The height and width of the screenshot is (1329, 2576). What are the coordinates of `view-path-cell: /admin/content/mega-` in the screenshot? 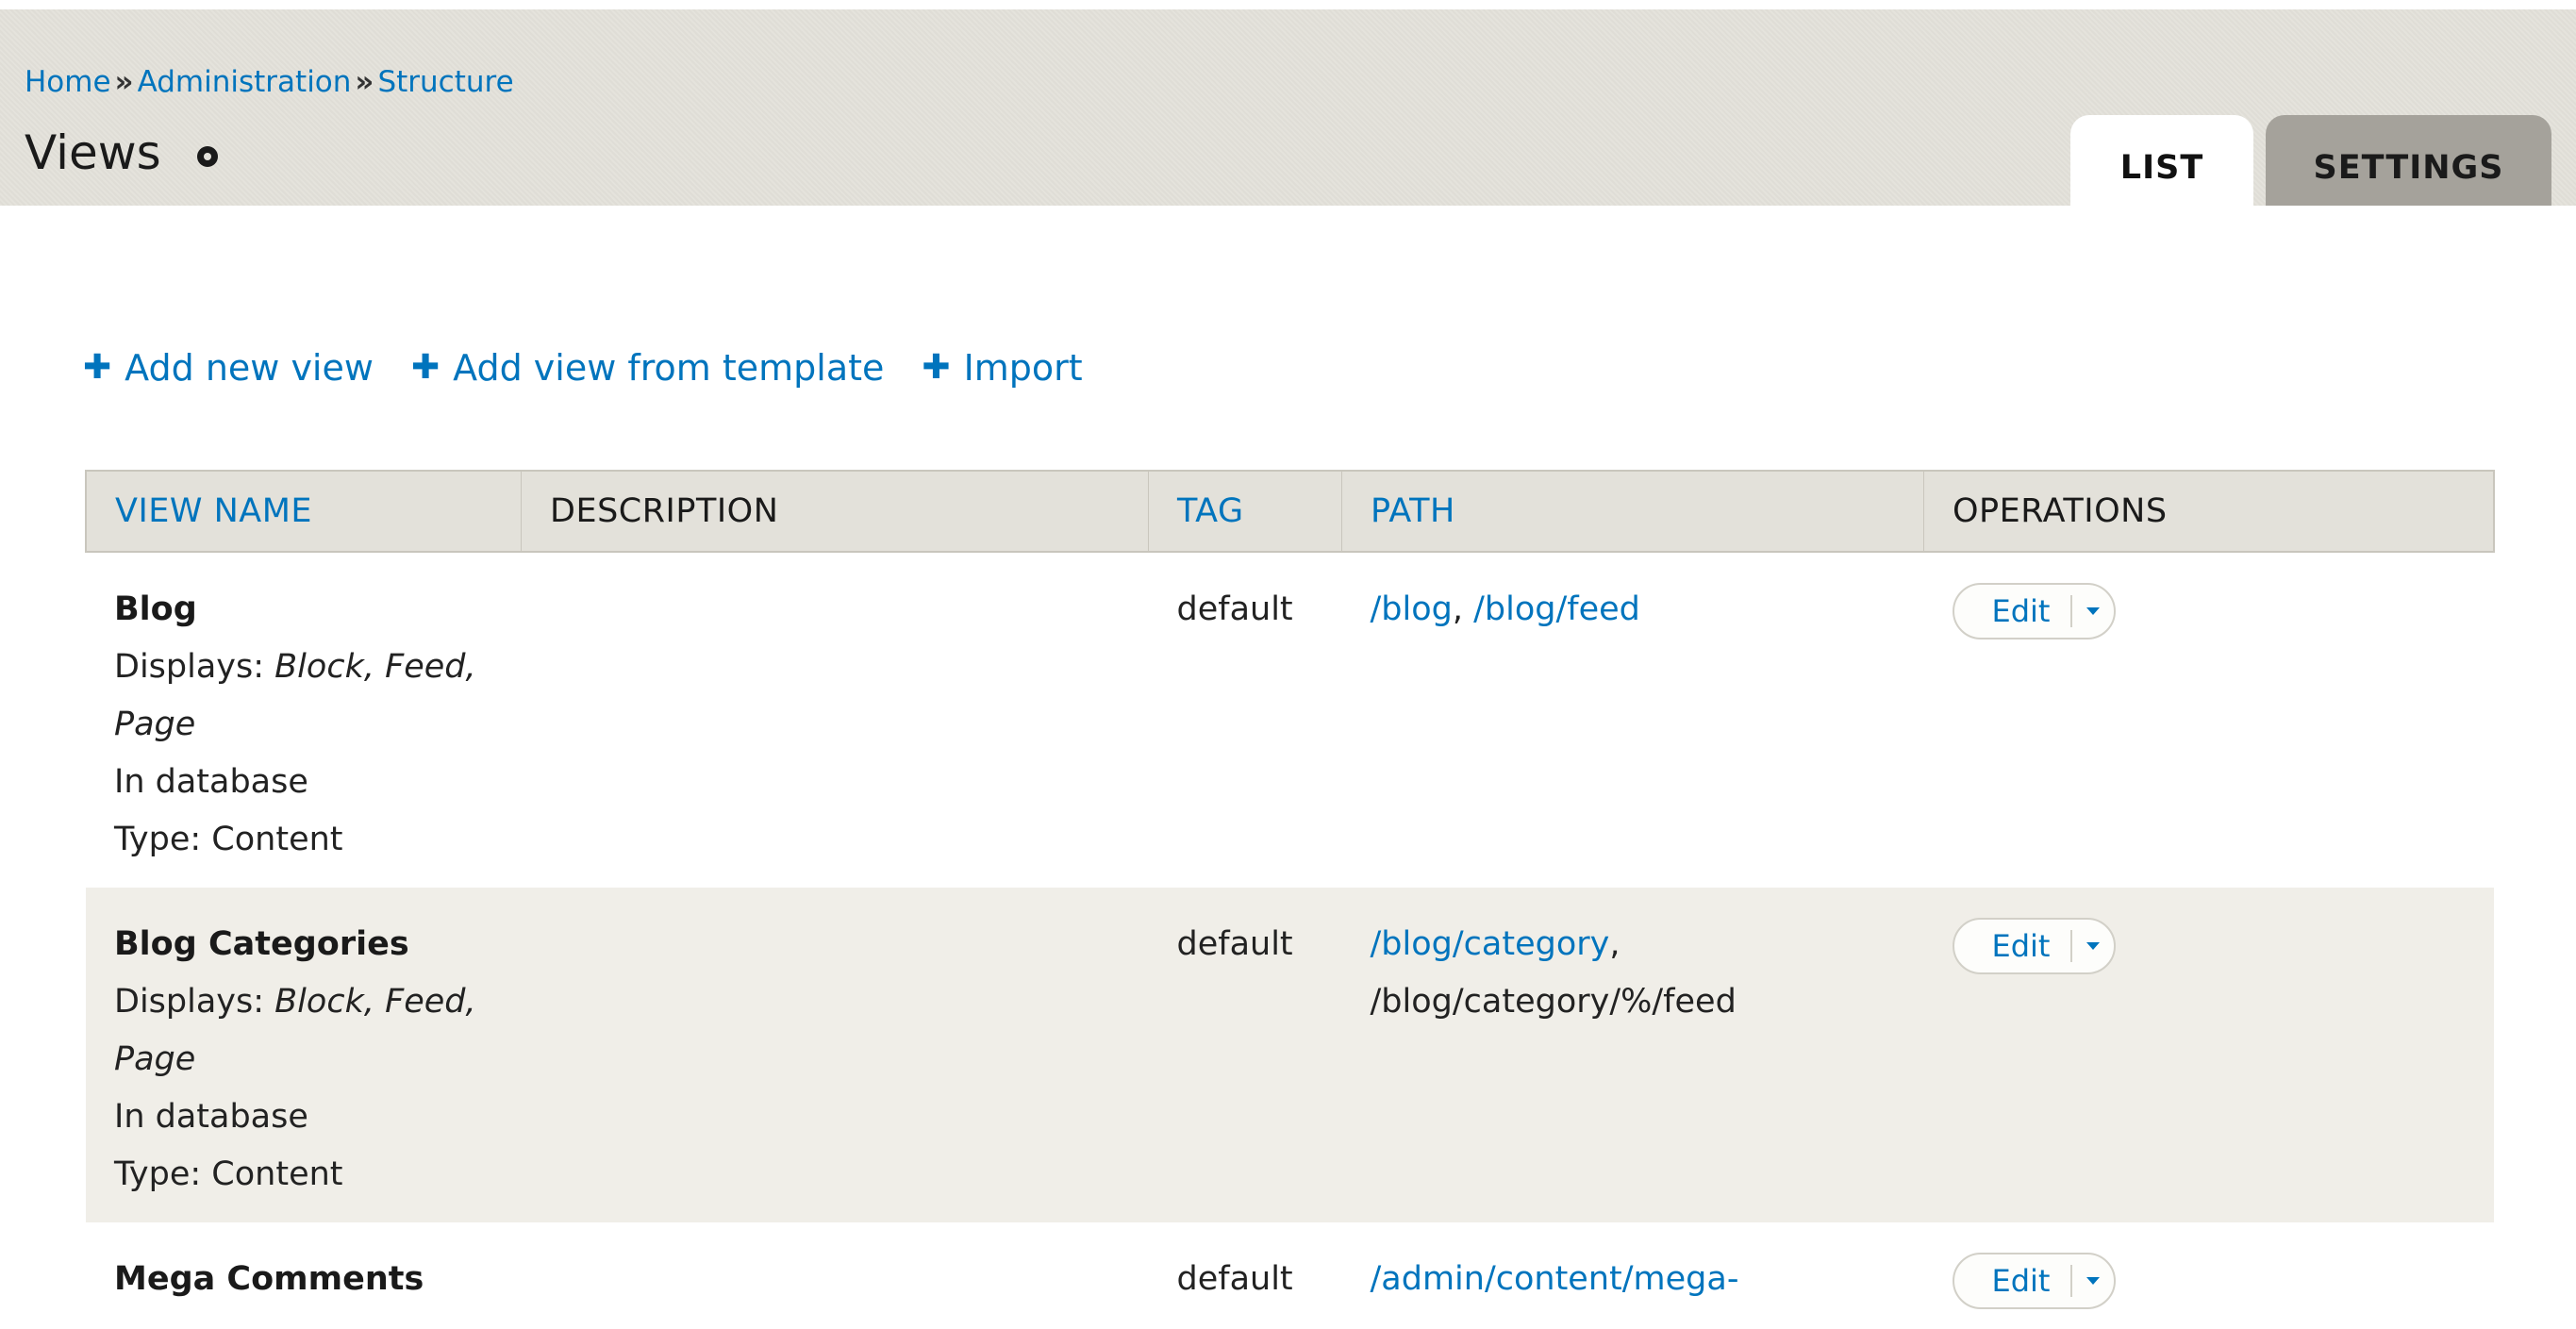 It's located at (1633, 1275).